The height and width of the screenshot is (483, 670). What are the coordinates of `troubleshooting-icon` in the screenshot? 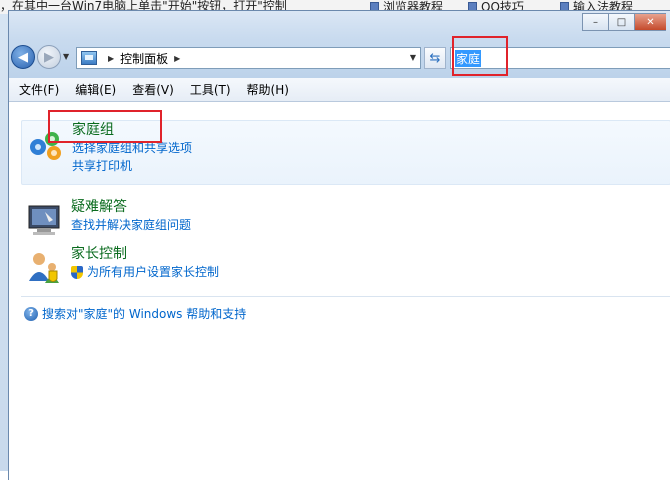 It's located at (45, 222).